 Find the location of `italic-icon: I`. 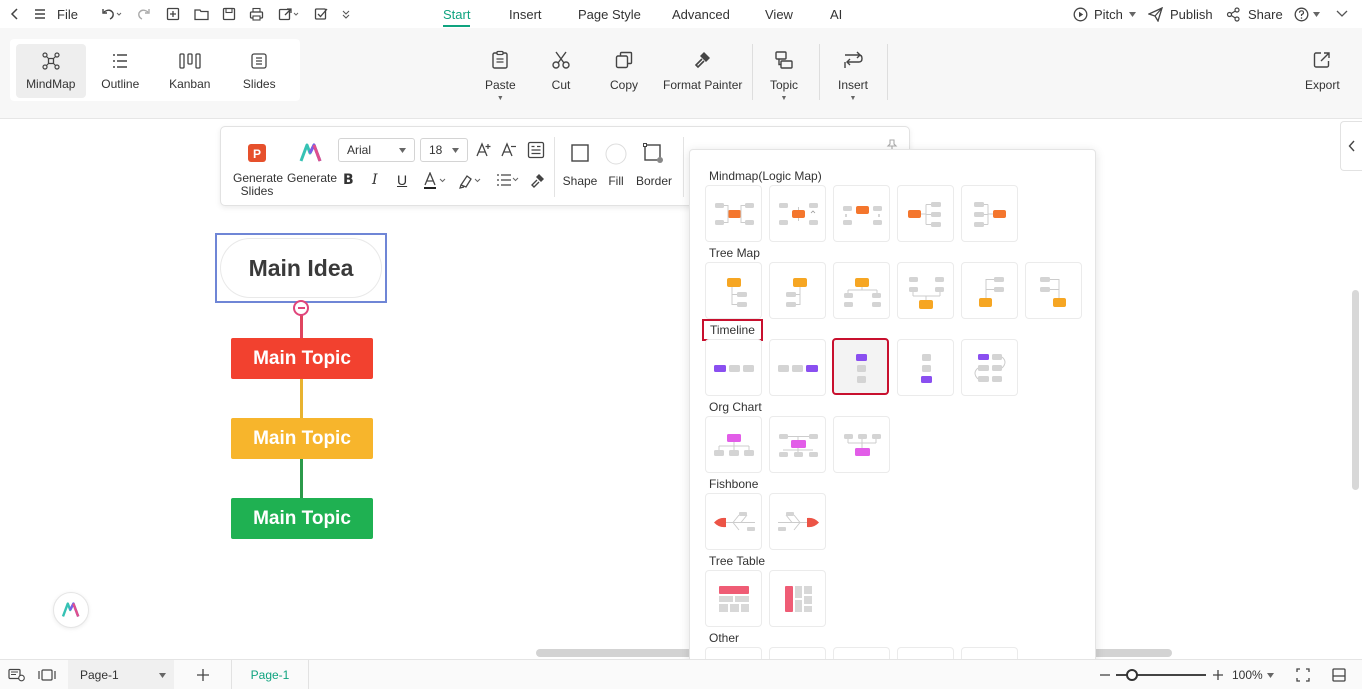

italic-icon: I is located at coordinates (375, 180).